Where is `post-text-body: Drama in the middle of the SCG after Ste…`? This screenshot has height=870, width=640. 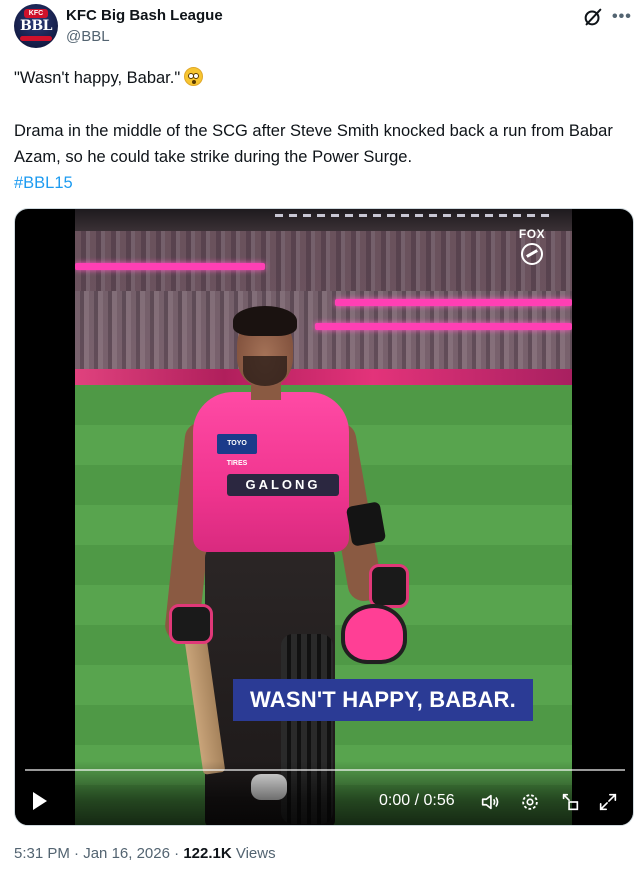 post-text-body: Drama in the middle of the SCG after Ste… is located at coordinates (319, 157).